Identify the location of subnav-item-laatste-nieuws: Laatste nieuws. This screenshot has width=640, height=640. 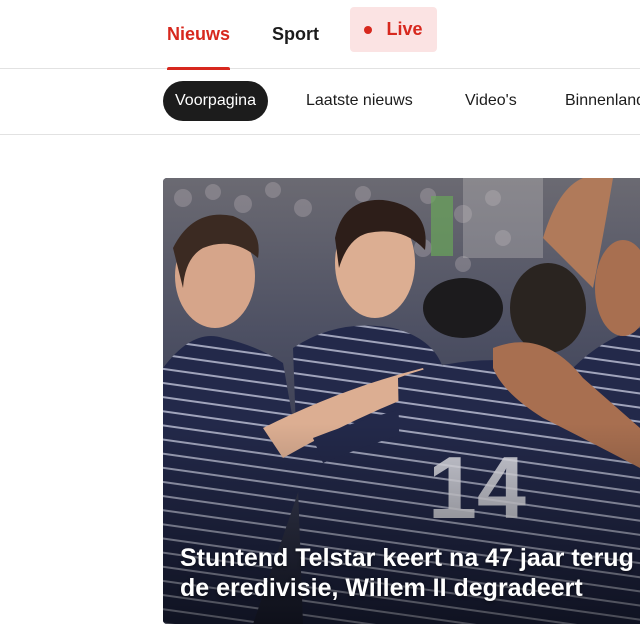
(359, 101).